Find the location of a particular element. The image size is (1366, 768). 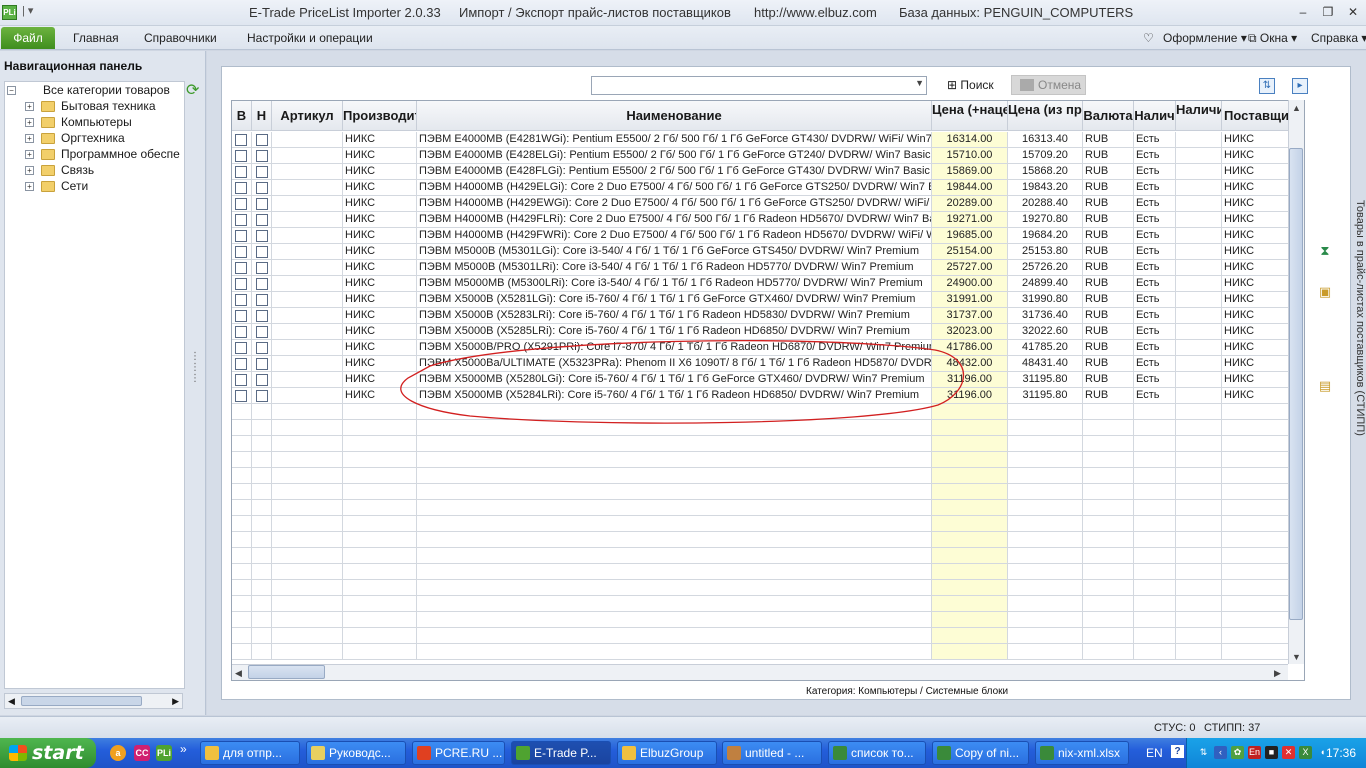

export-icon: ▸ is located at coordinates (1300, 86).